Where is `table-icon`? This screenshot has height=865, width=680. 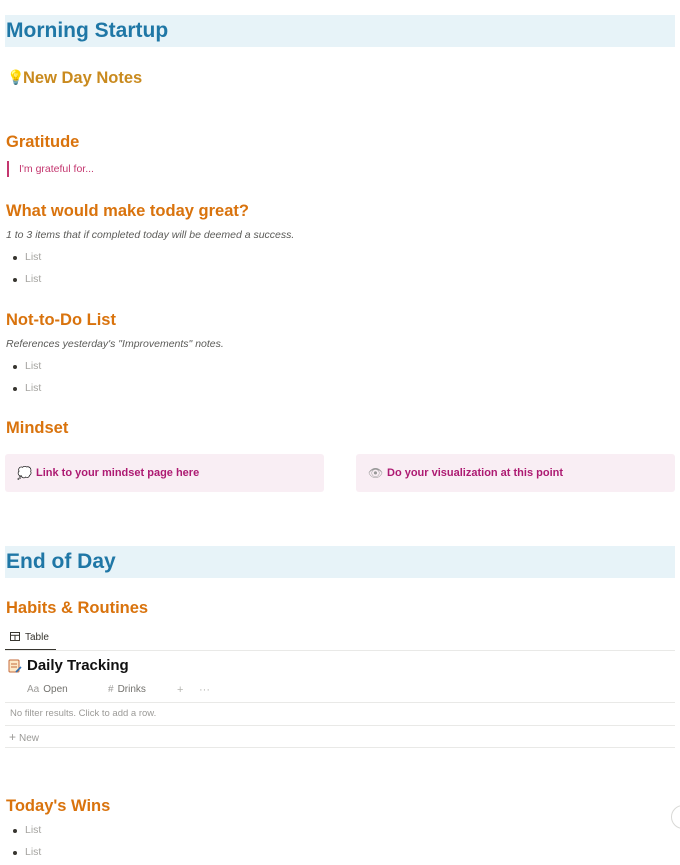
table-icon is located at coordinates (15, 638).